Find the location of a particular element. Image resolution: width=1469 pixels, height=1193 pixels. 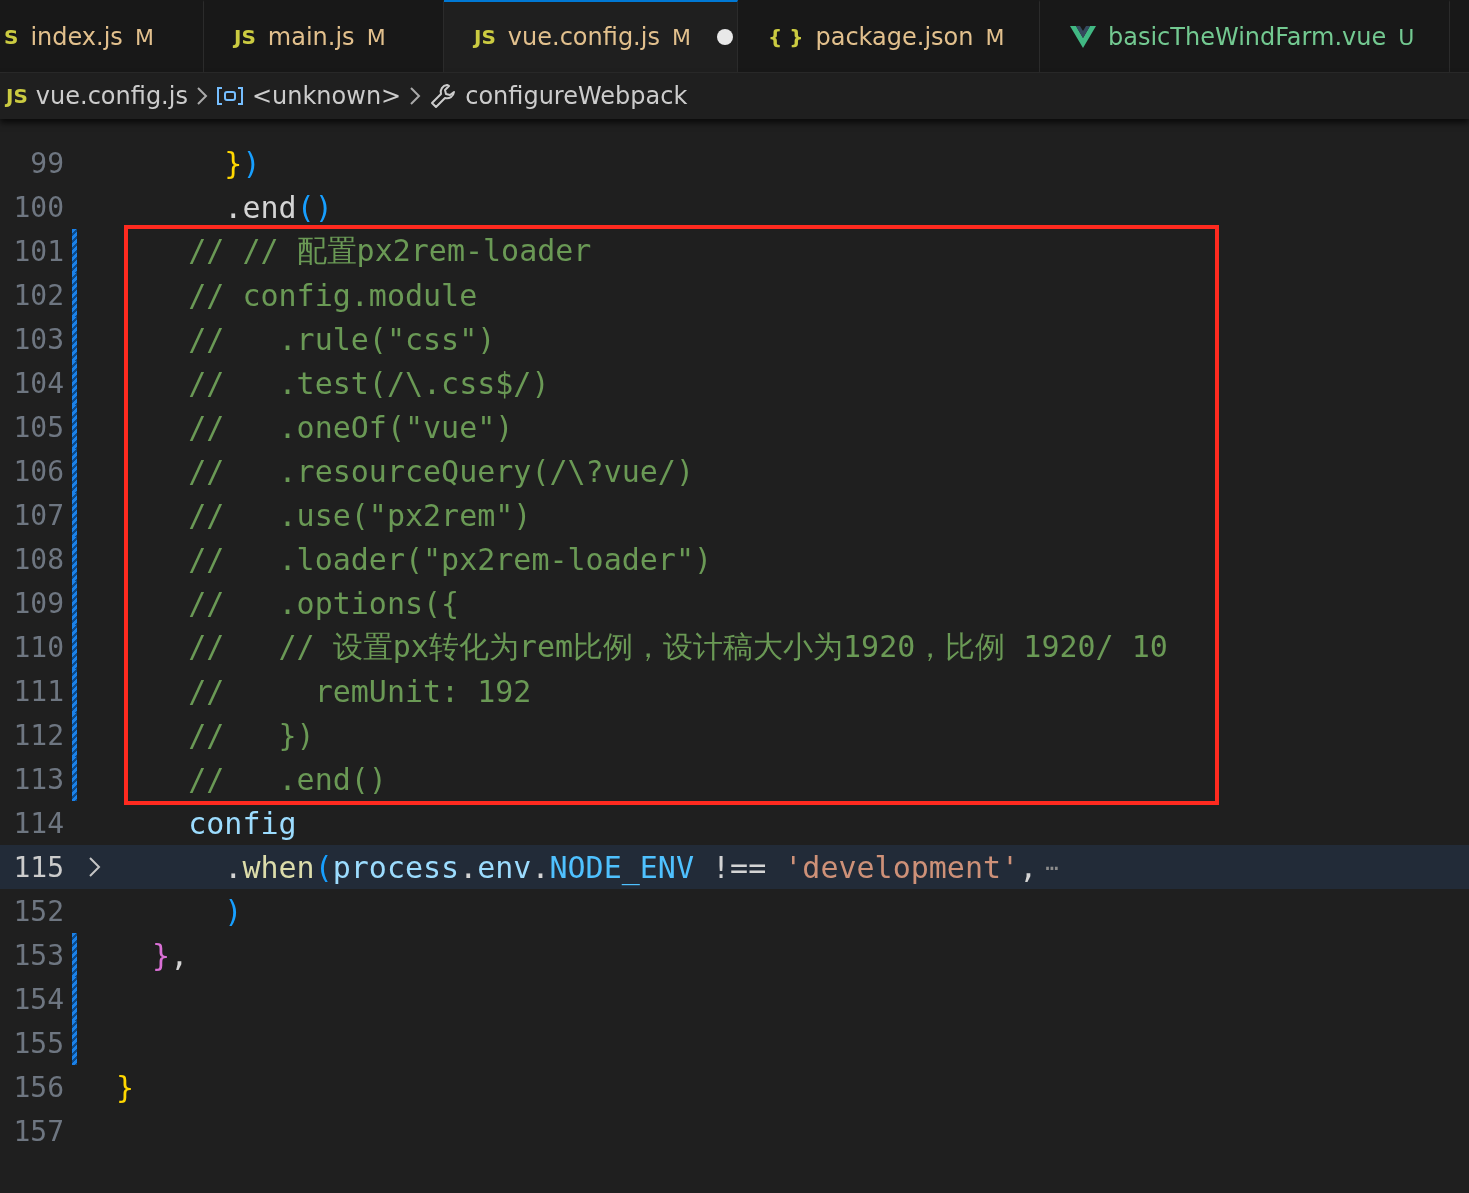

line-number: 157 is located at coordinates (38, 1131).